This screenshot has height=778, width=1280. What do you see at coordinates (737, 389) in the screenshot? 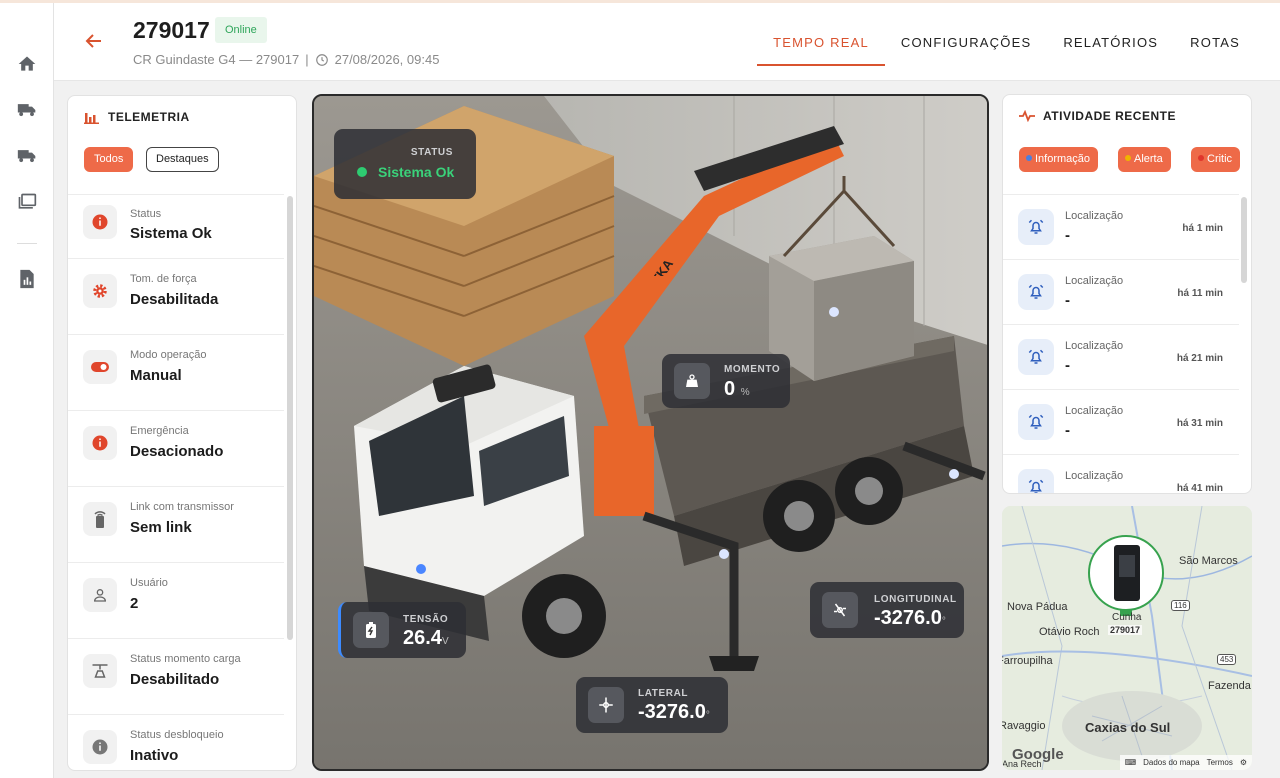
I see `momento-value-wrap: 0 %` at bounding box center [737, 389].